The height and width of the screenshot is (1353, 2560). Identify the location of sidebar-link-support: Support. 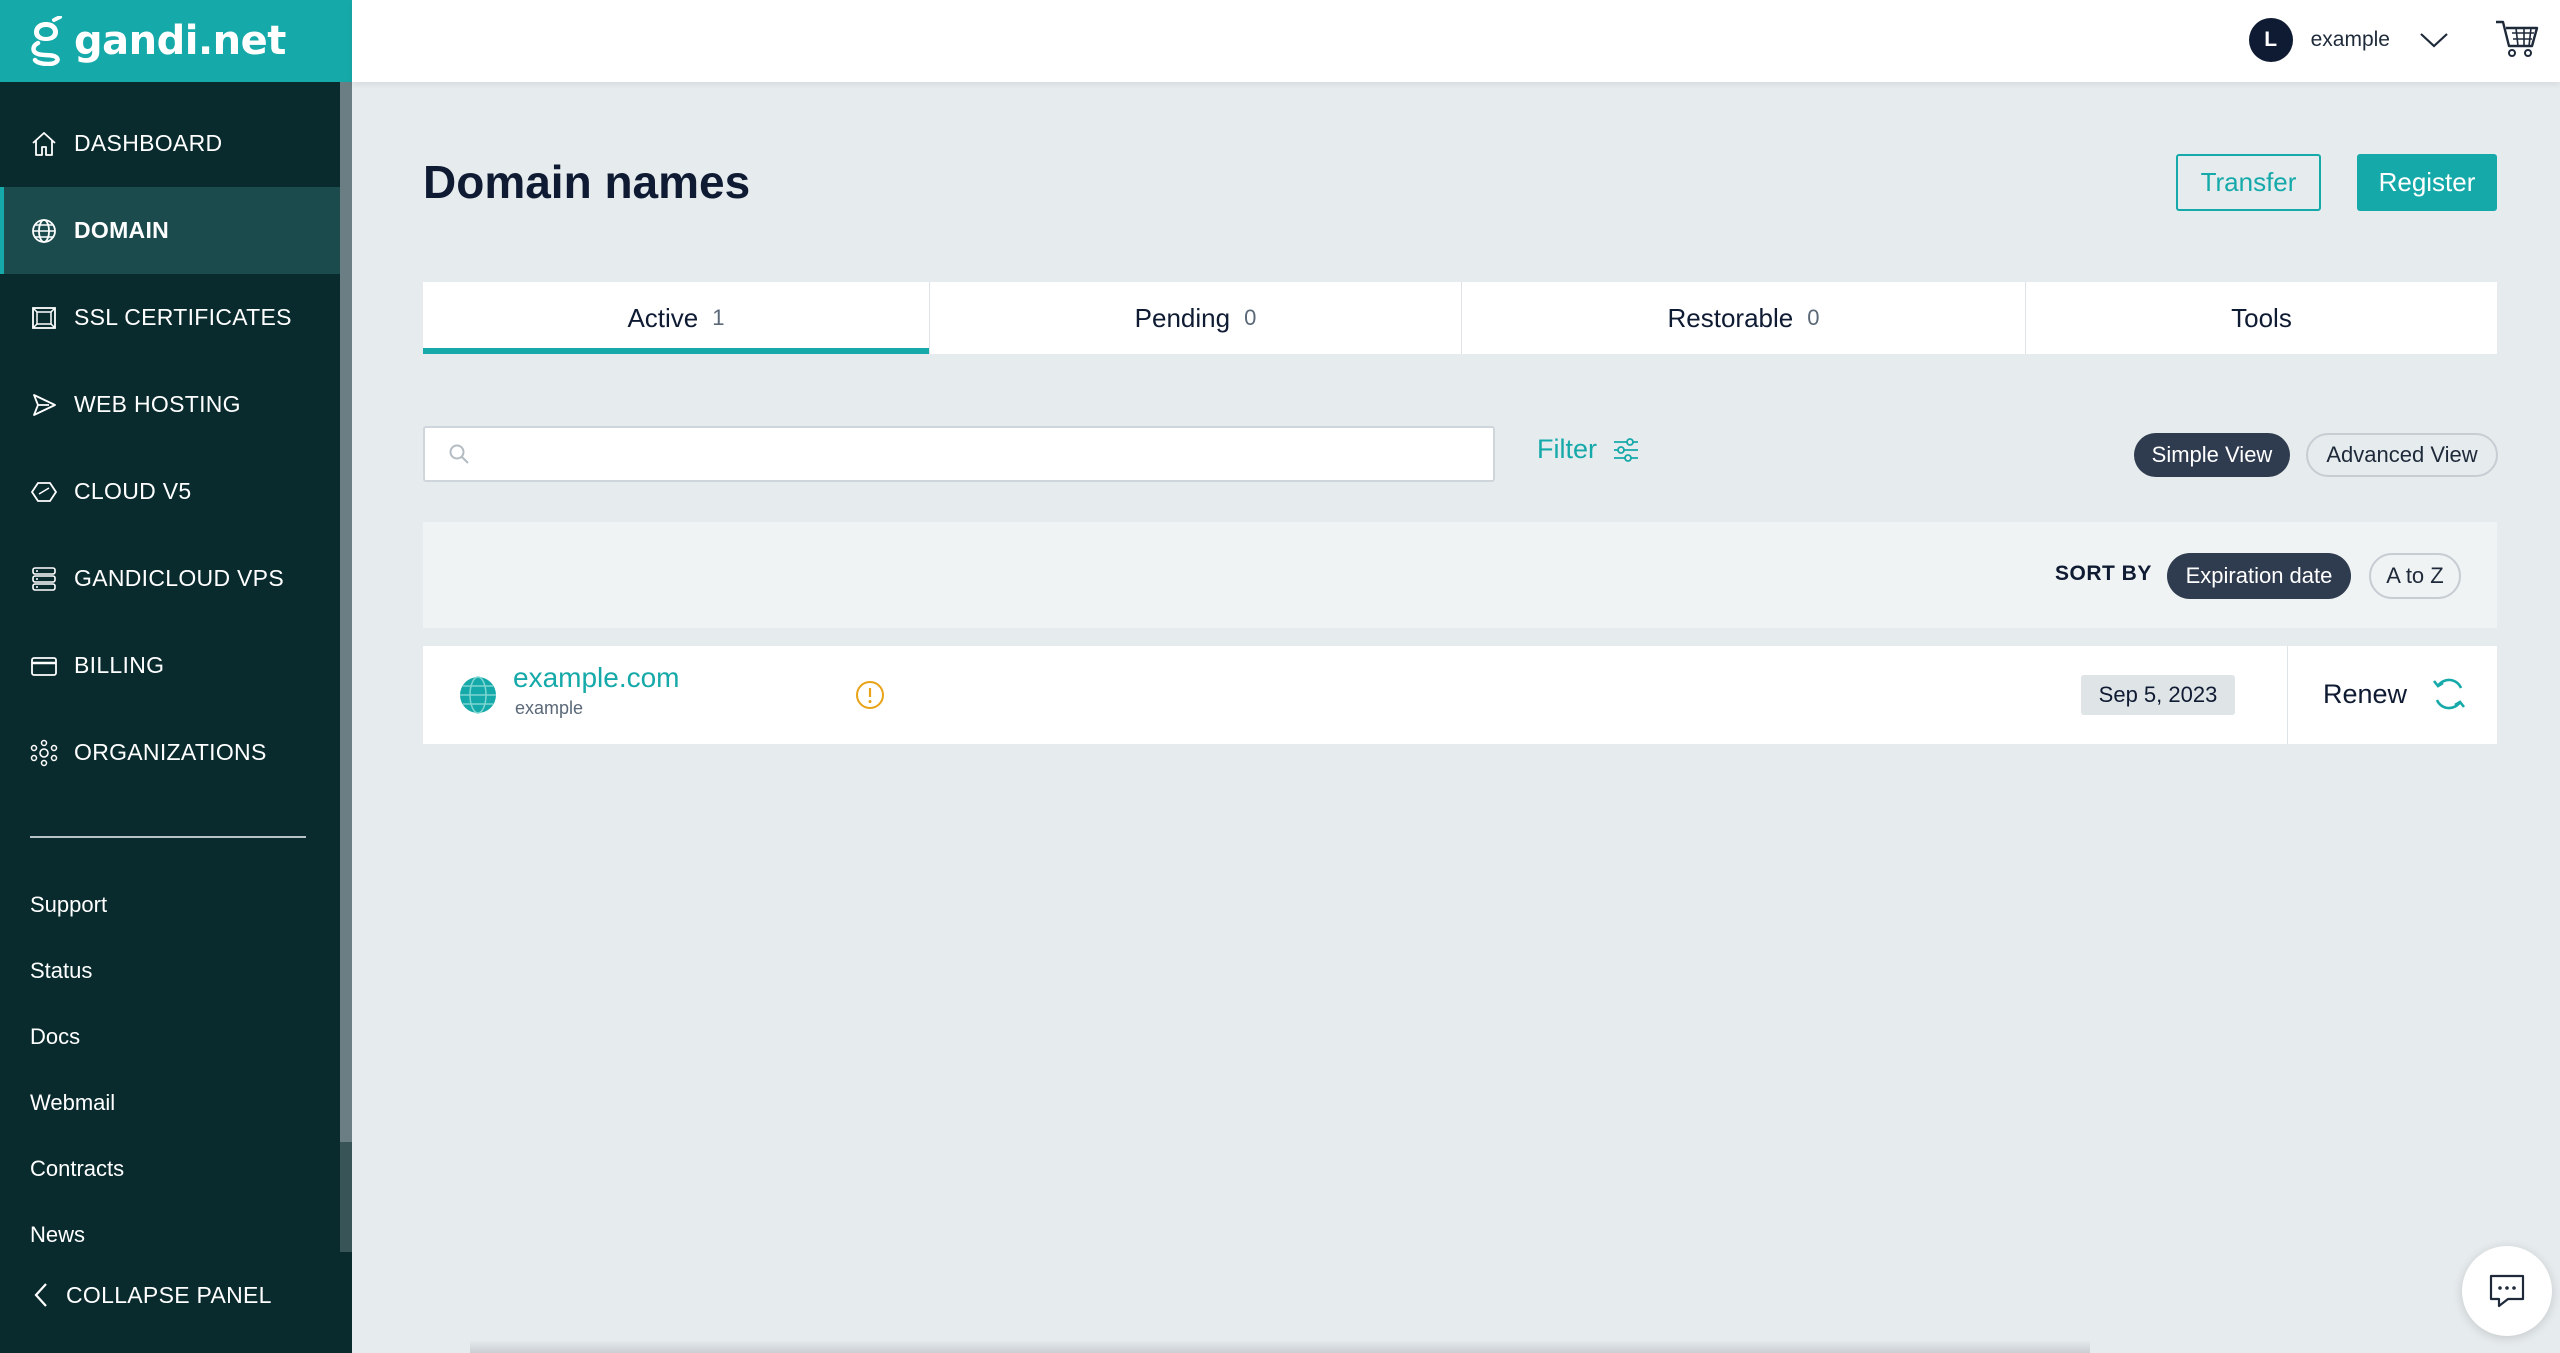
(77, 905).